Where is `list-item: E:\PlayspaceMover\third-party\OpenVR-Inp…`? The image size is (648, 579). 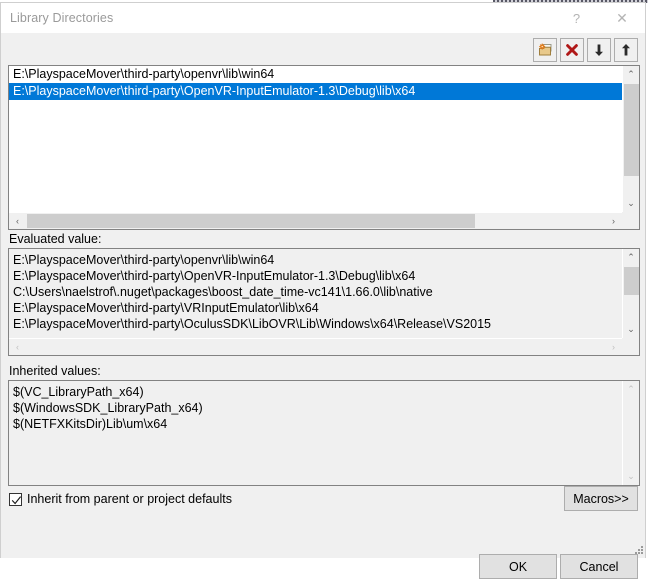
list-item: E:\PlayspaceMover\third-party\OpenVR-Inp… is located at coordinates (315, 91).